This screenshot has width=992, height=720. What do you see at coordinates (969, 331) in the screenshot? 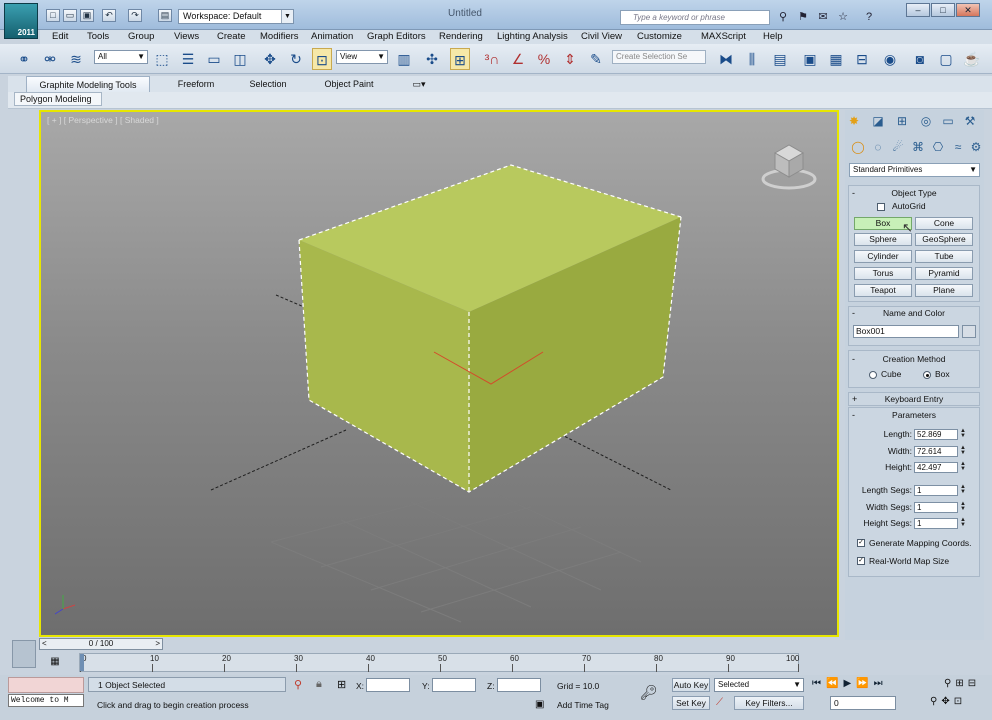
I see `object-color-swatch` at bounding box center [969, 331].